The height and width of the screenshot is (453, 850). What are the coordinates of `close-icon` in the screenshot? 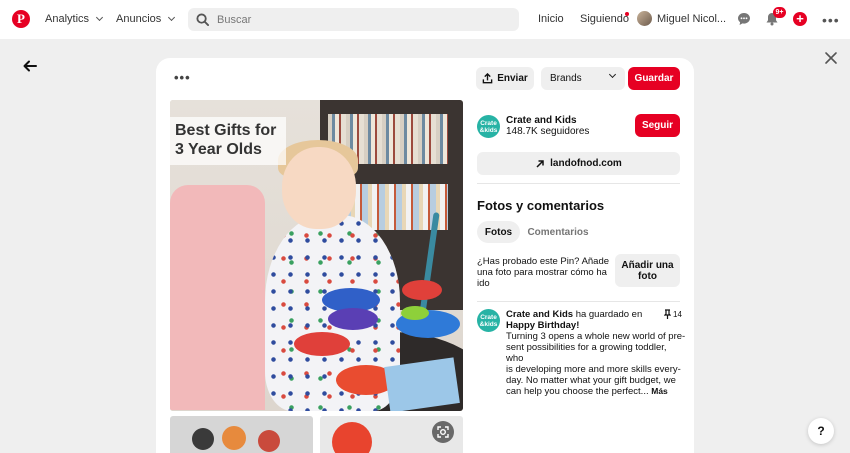 It's located at (831, 58).